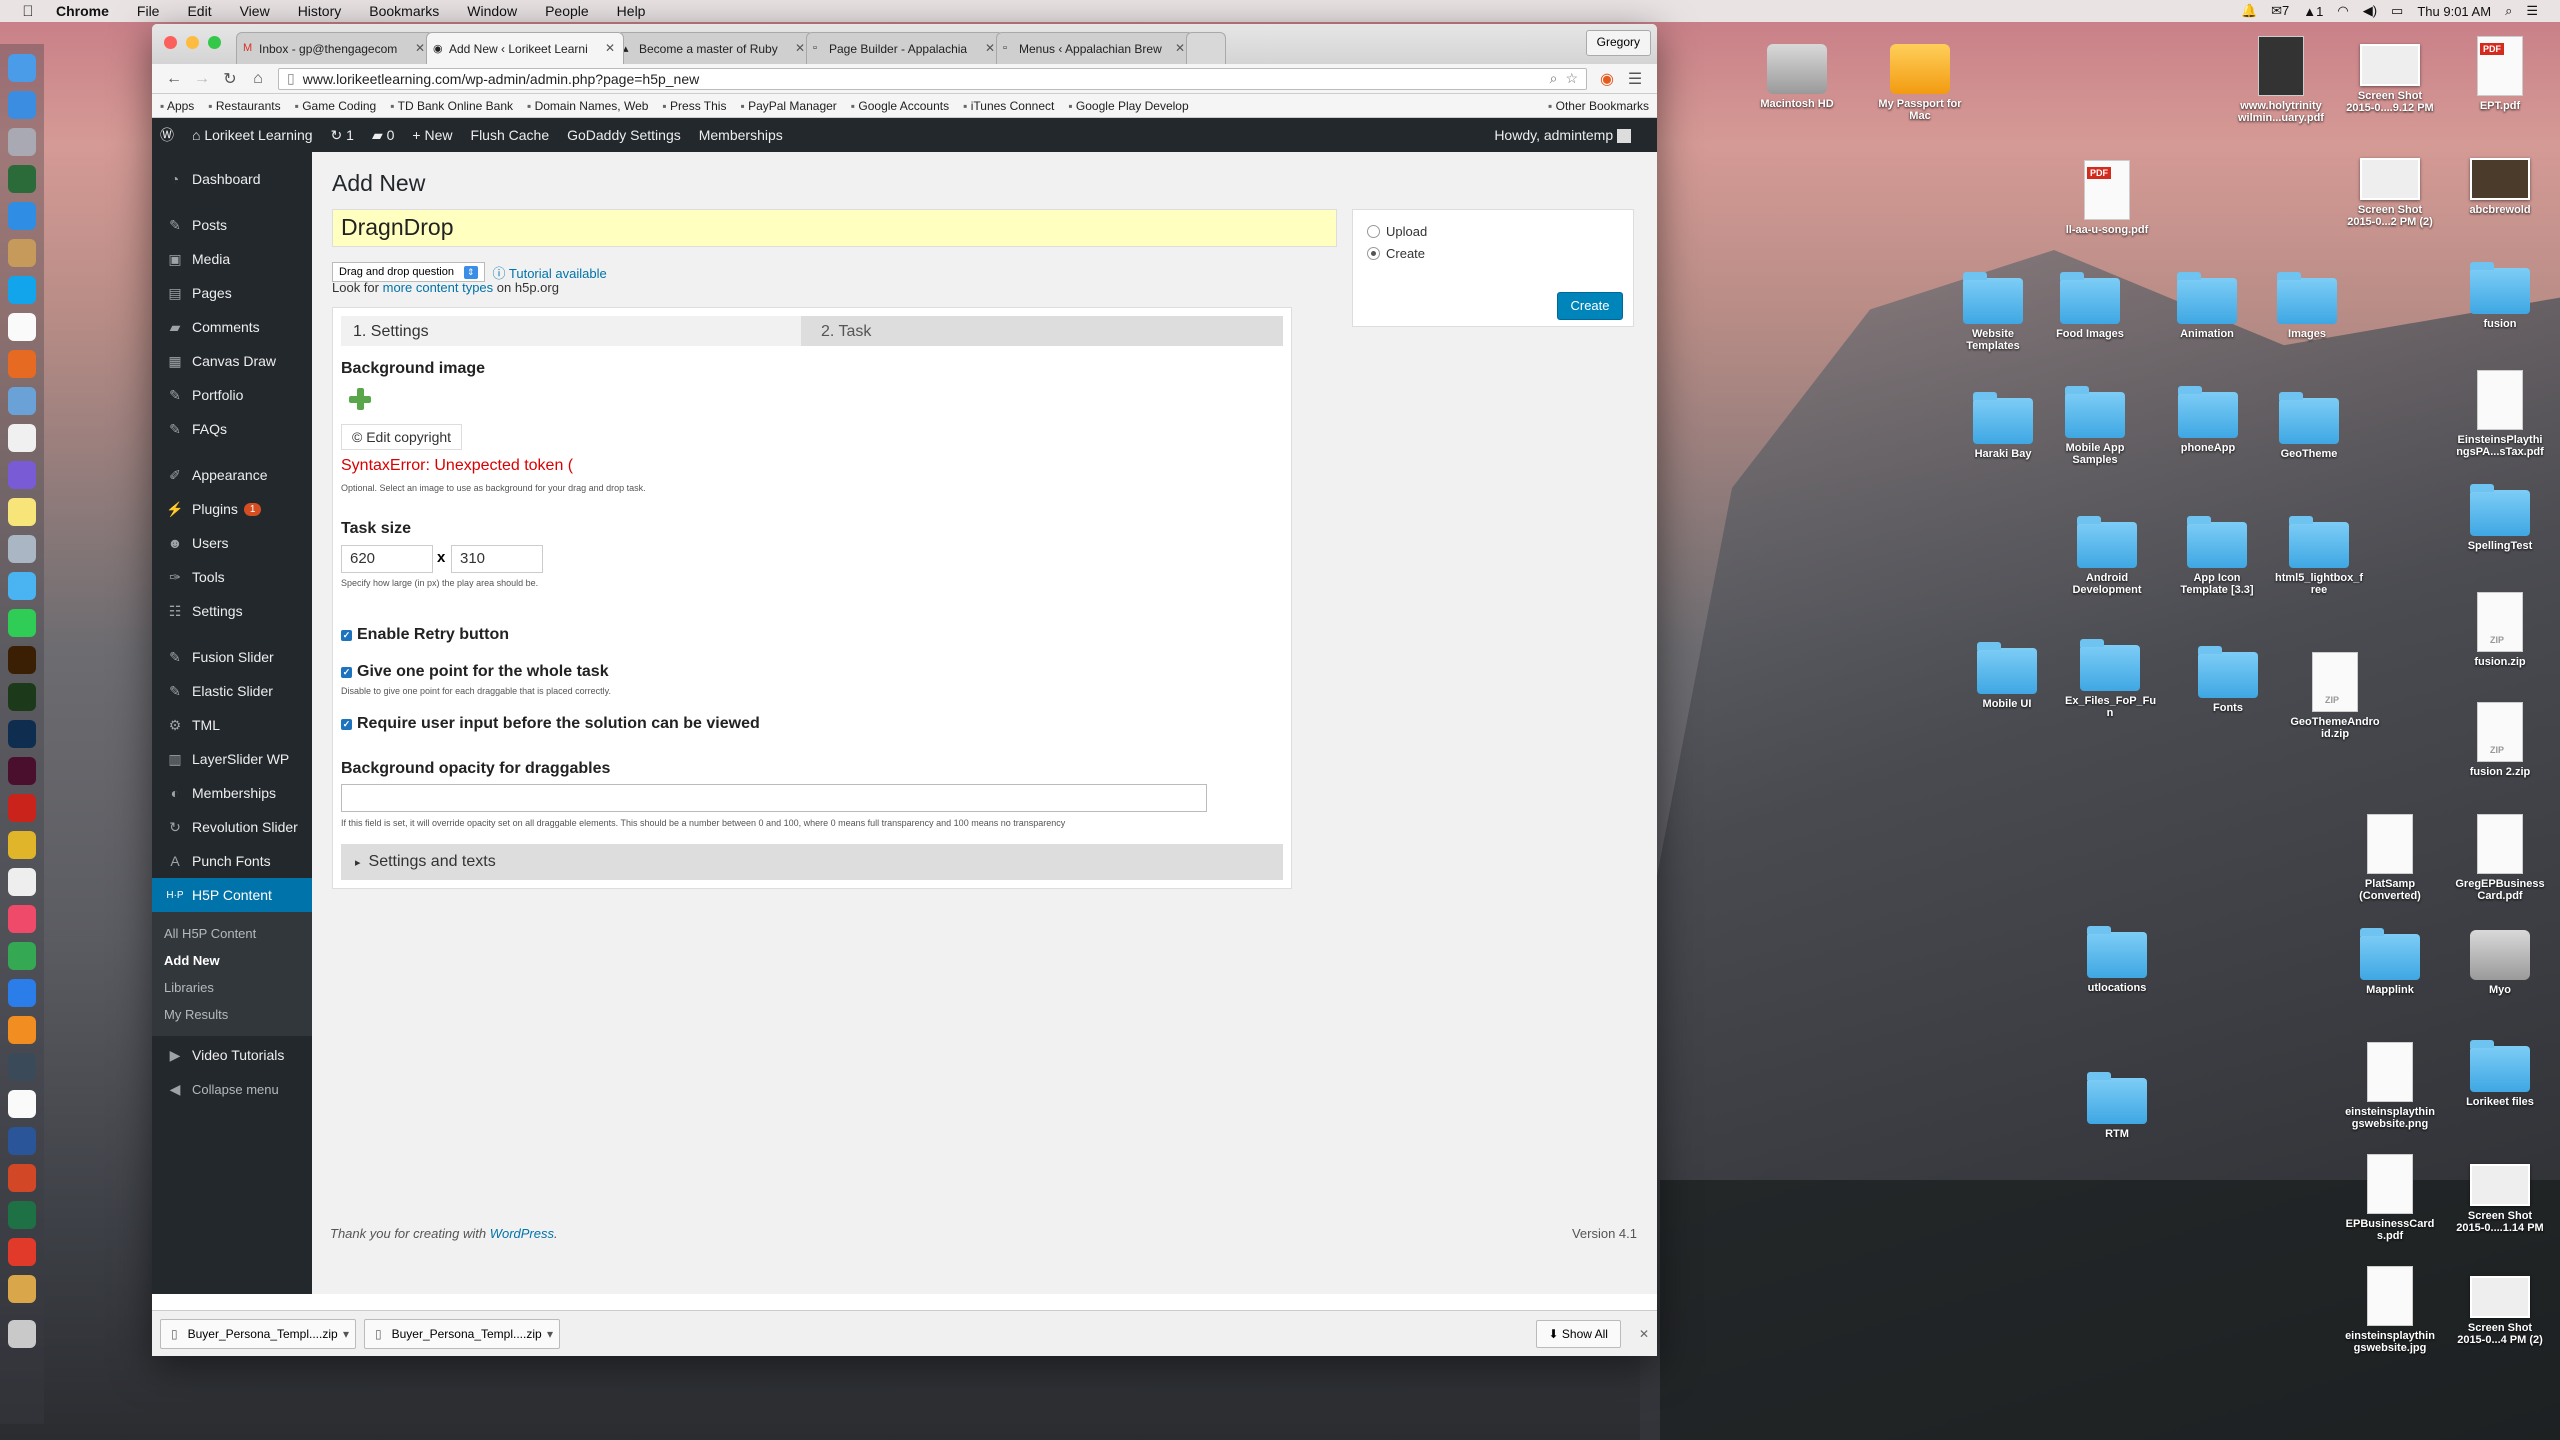 This screenshot has width=2560, height=1440. What do you see at coordinates (2500, 963) in the screenshot?
I see `desktop-icon-myo: Myo` at bounding box center [2500, 963].